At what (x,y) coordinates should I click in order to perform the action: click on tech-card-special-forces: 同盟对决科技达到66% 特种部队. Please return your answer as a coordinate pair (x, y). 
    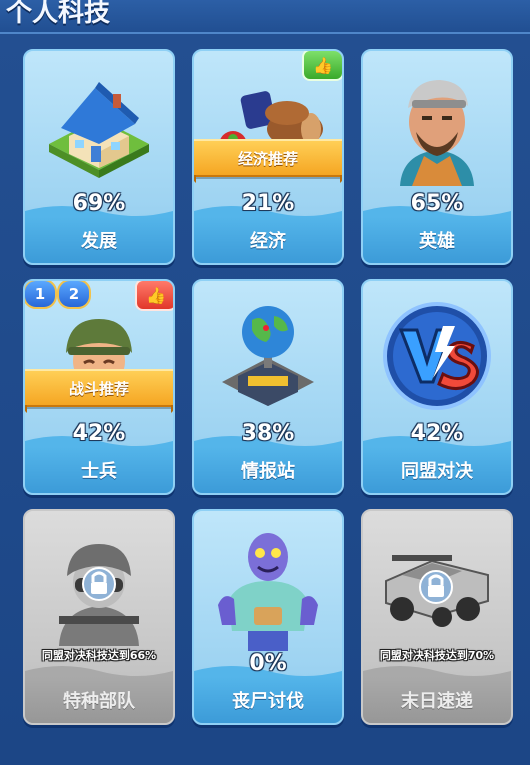
    Looking at the image, I should click on (99, 617).